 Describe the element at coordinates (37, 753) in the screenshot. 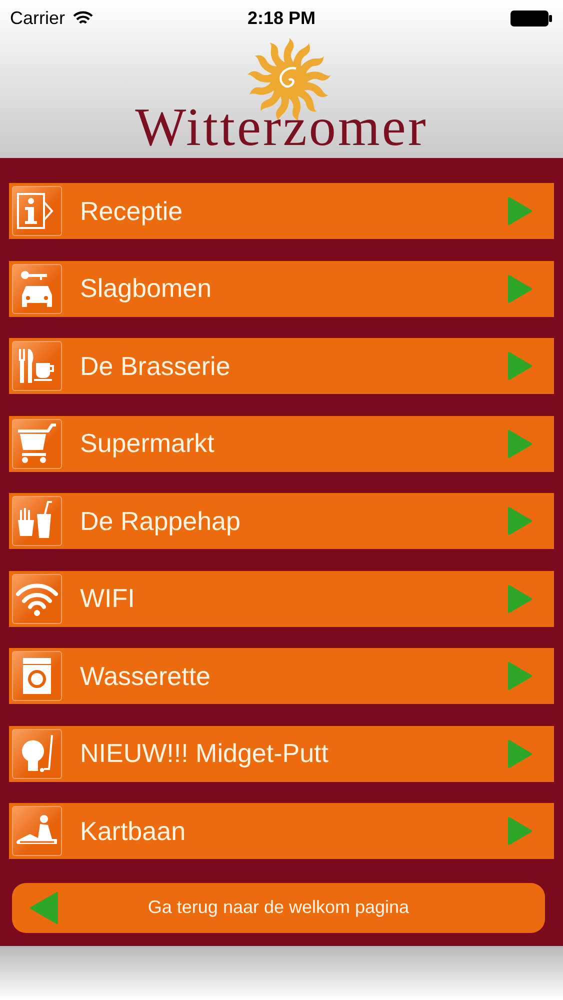

I see `mini-golf-icon` at that location.